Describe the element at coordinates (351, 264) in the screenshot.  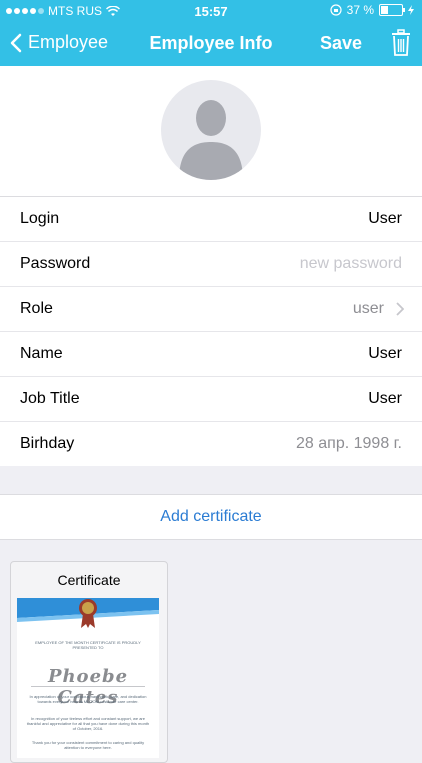
I see `password-input: new password` at that location.